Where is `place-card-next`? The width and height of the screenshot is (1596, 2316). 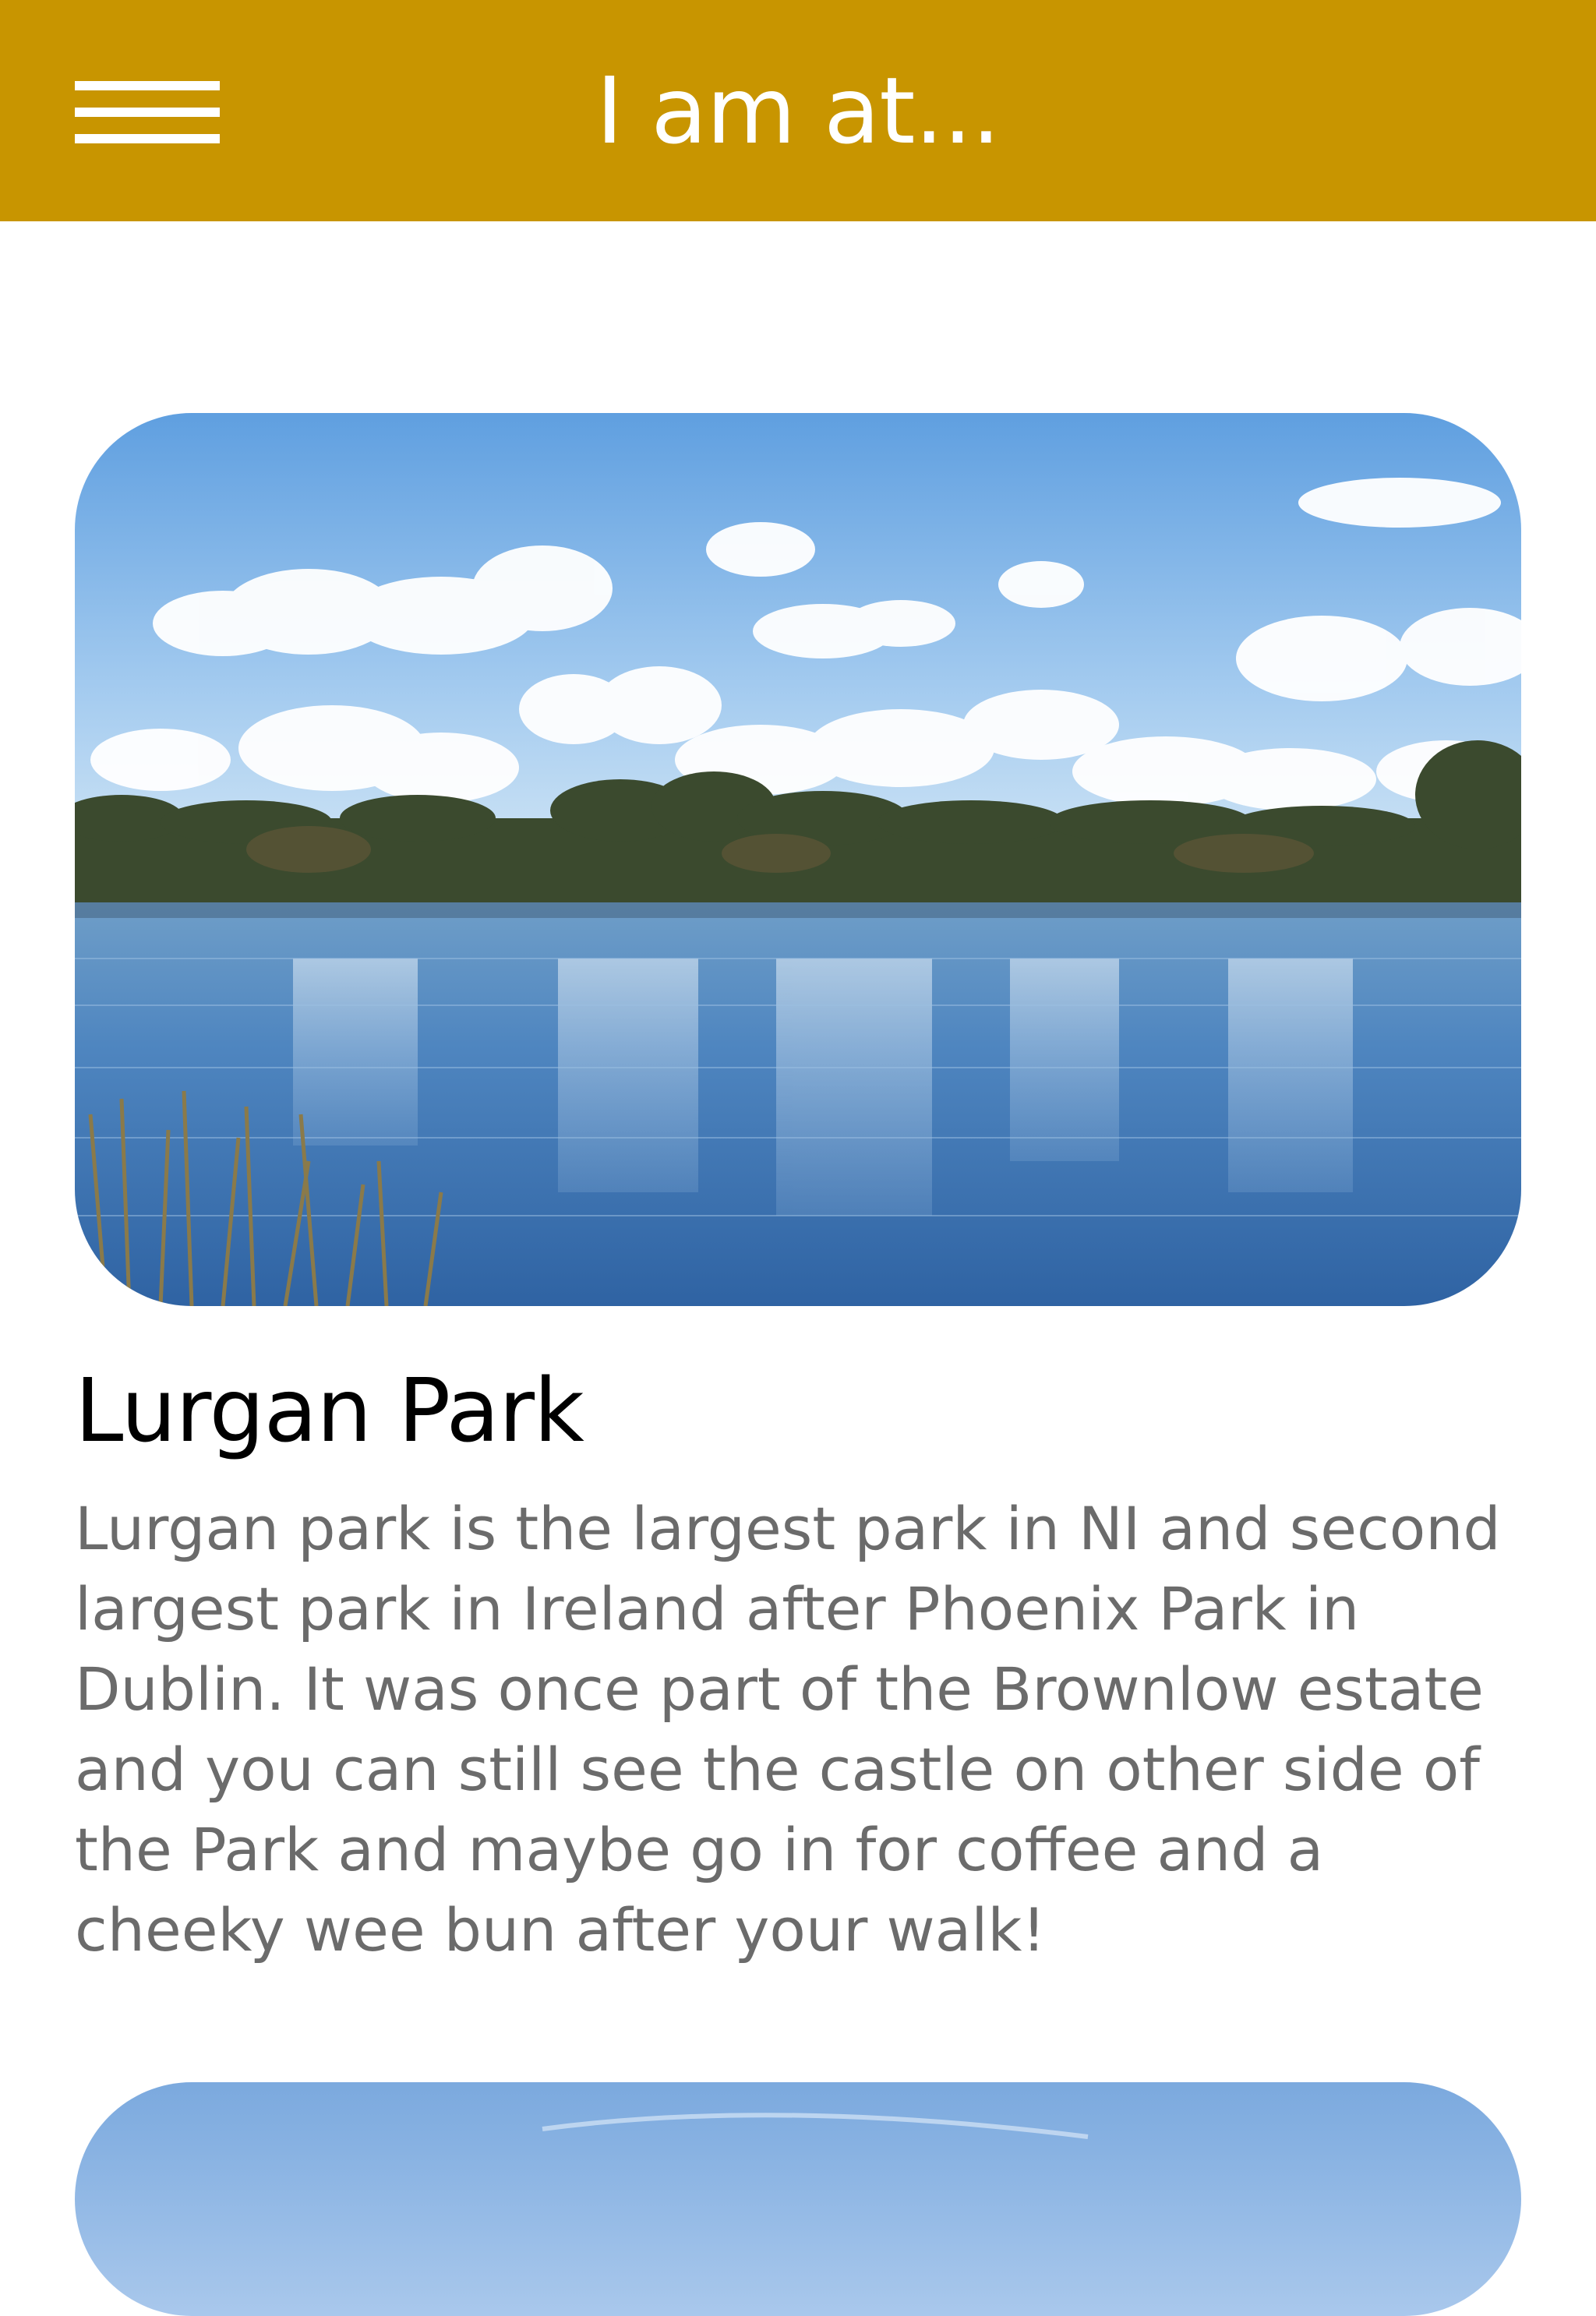 place-card-next is located at coordinates (798, 2199).